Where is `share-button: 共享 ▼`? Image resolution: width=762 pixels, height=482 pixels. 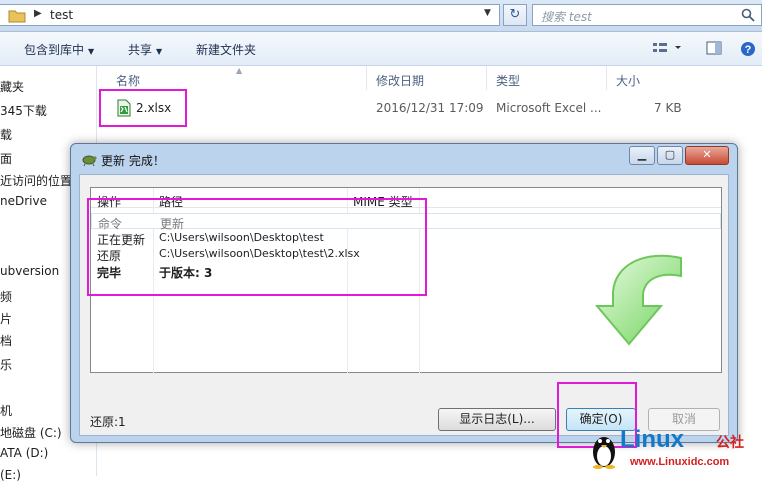 share-button: 共享 ▼ is located at coordinates (145, 49).